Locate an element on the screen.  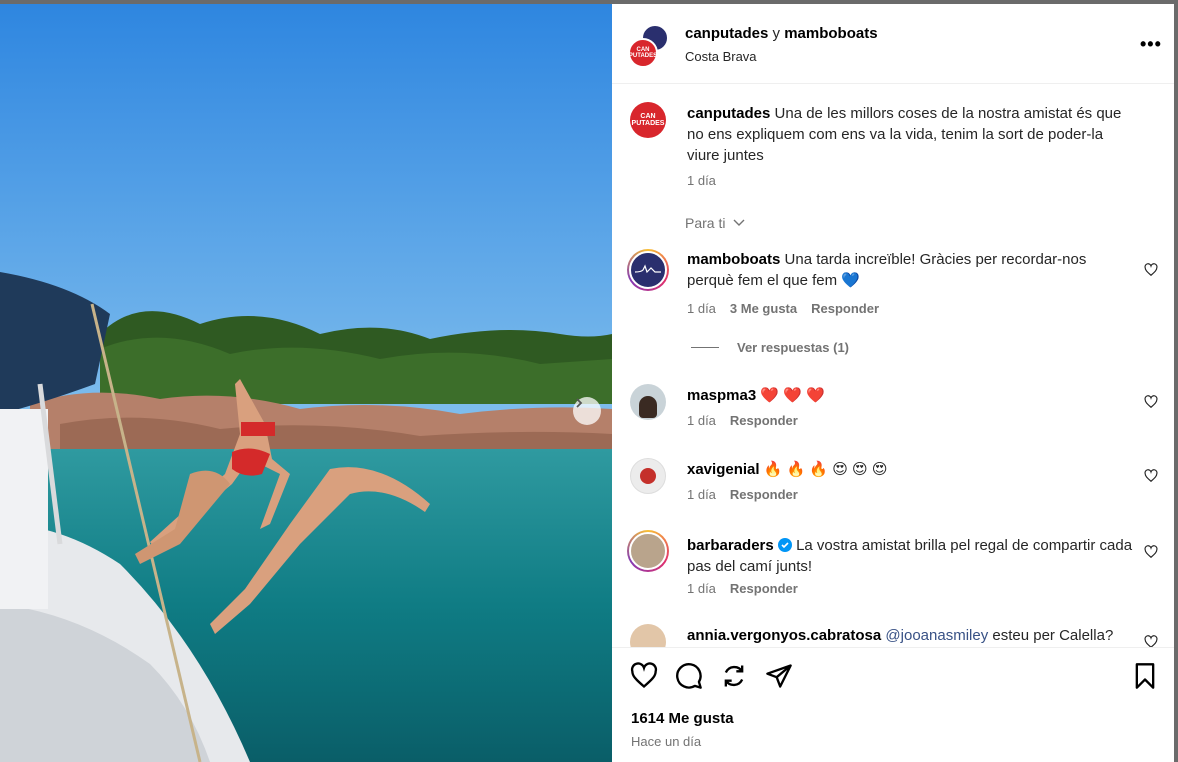
caption-time: 1 día is located at coordinates (701, 180).